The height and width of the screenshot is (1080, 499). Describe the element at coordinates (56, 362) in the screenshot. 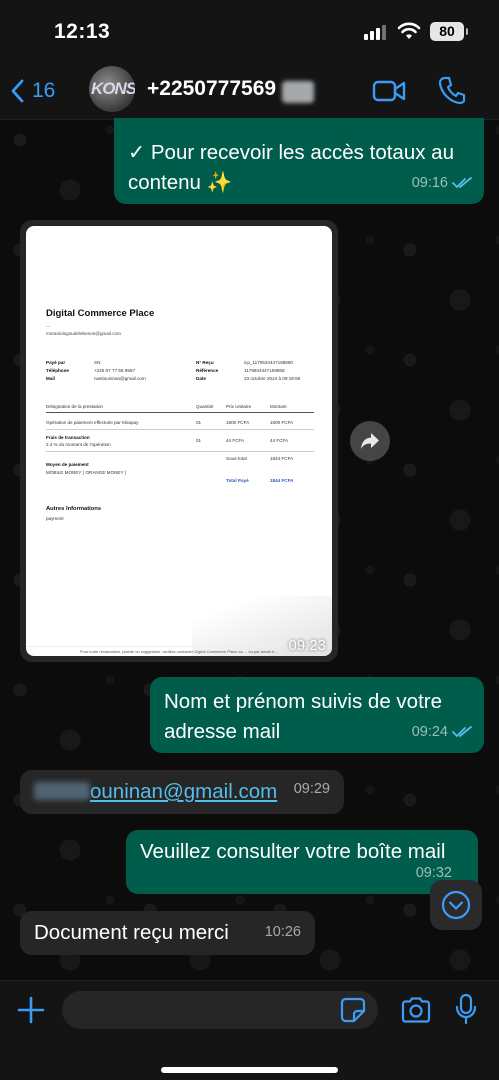

I see `receipt-payer-label: Payé par` at that location.